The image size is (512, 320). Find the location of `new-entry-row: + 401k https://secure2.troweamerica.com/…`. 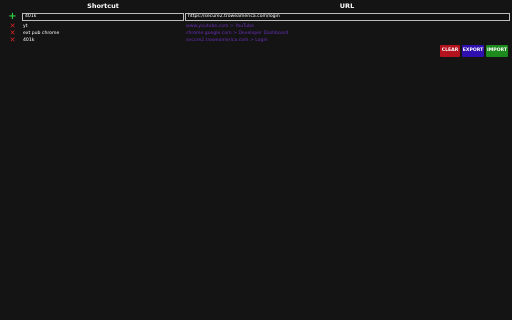

new-entry-row: + 401k https://secure2.troweamerica.com/… is located at coordinates (256, 17).